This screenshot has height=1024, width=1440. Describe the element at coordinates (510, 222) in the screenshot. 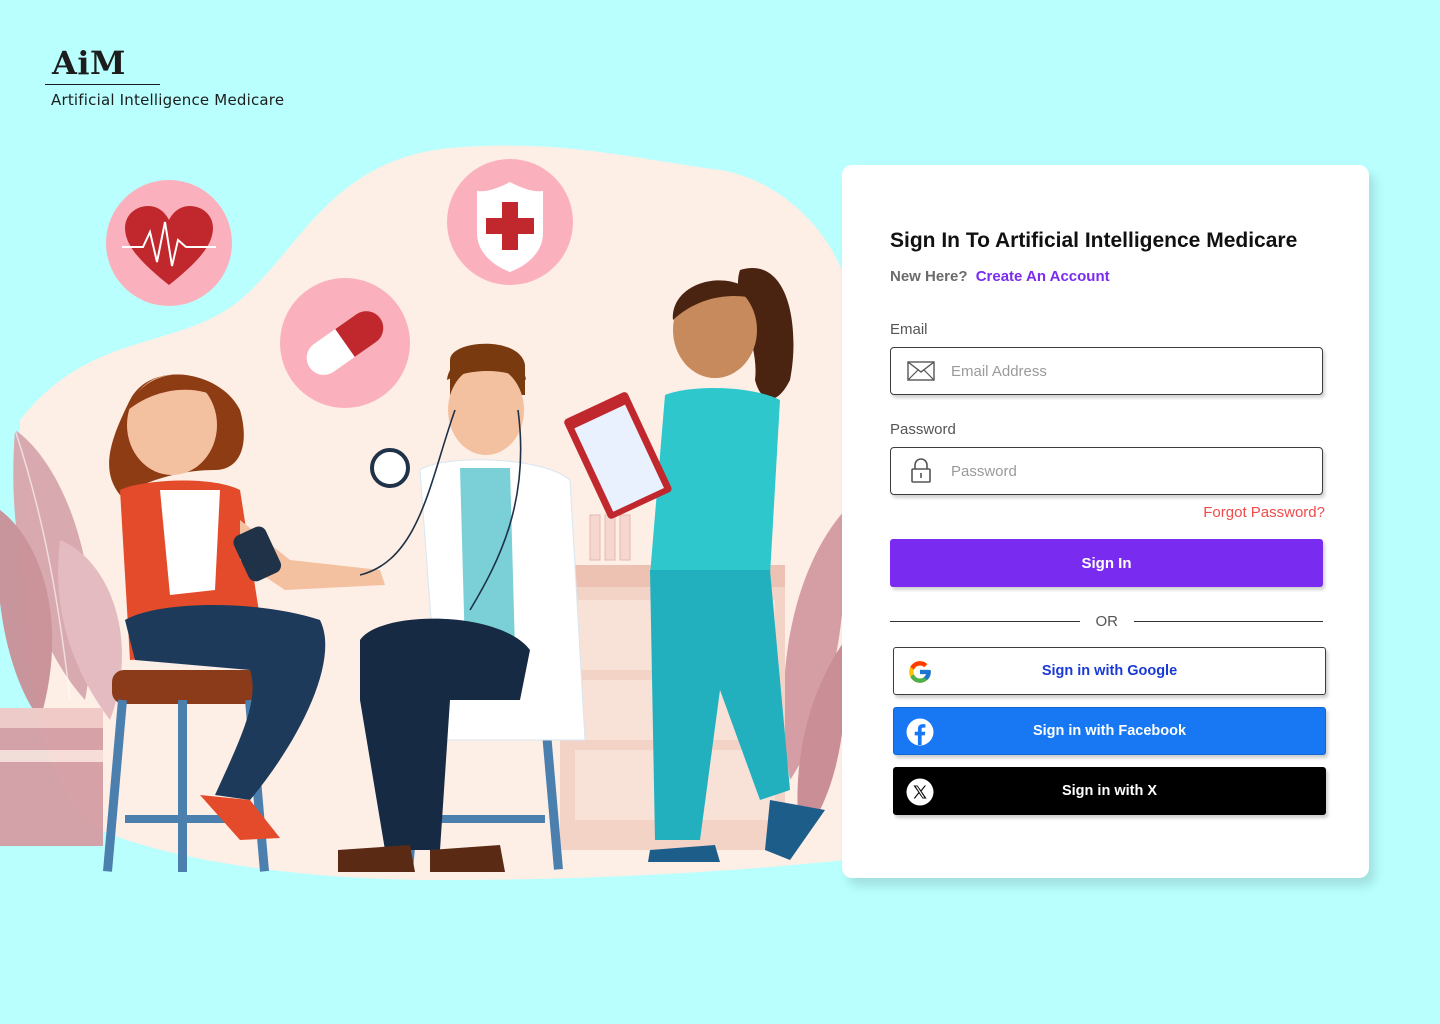

I see `medical-shield-icon` at that location.